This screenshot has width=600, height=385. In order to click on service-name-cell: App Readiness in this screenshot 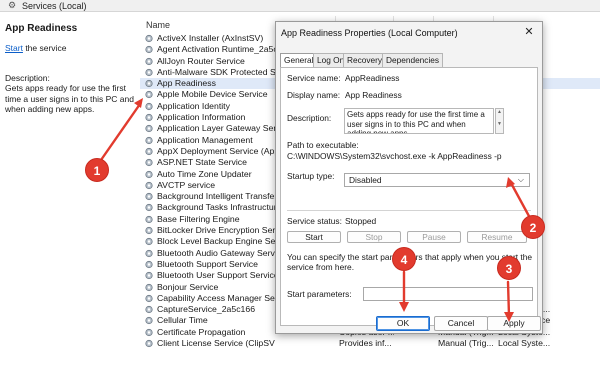, I will do `click(186, 83)`.